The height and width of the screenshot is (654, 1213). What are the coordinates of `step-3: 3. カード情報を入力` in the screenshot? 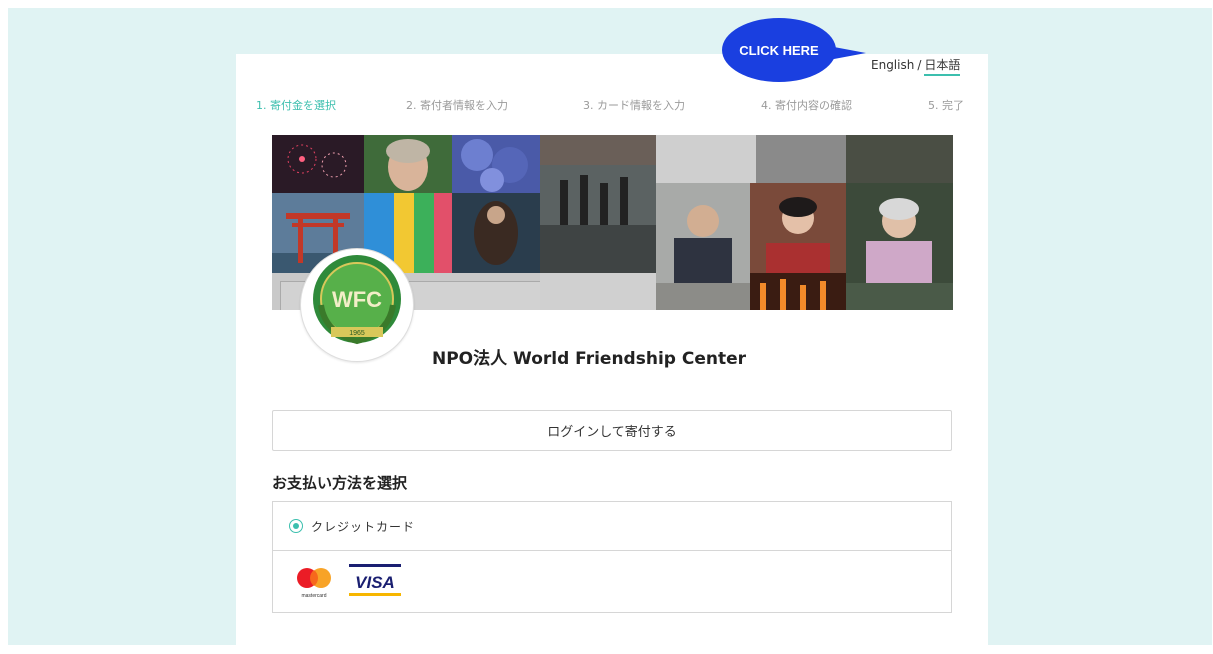 It's located at (634, 105).